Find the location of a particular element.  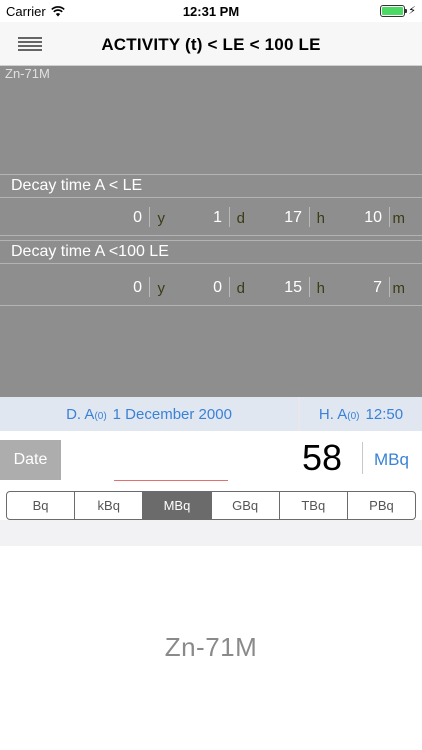

decay-100le-minutes: 7 m is located at coordinates (370, 287).